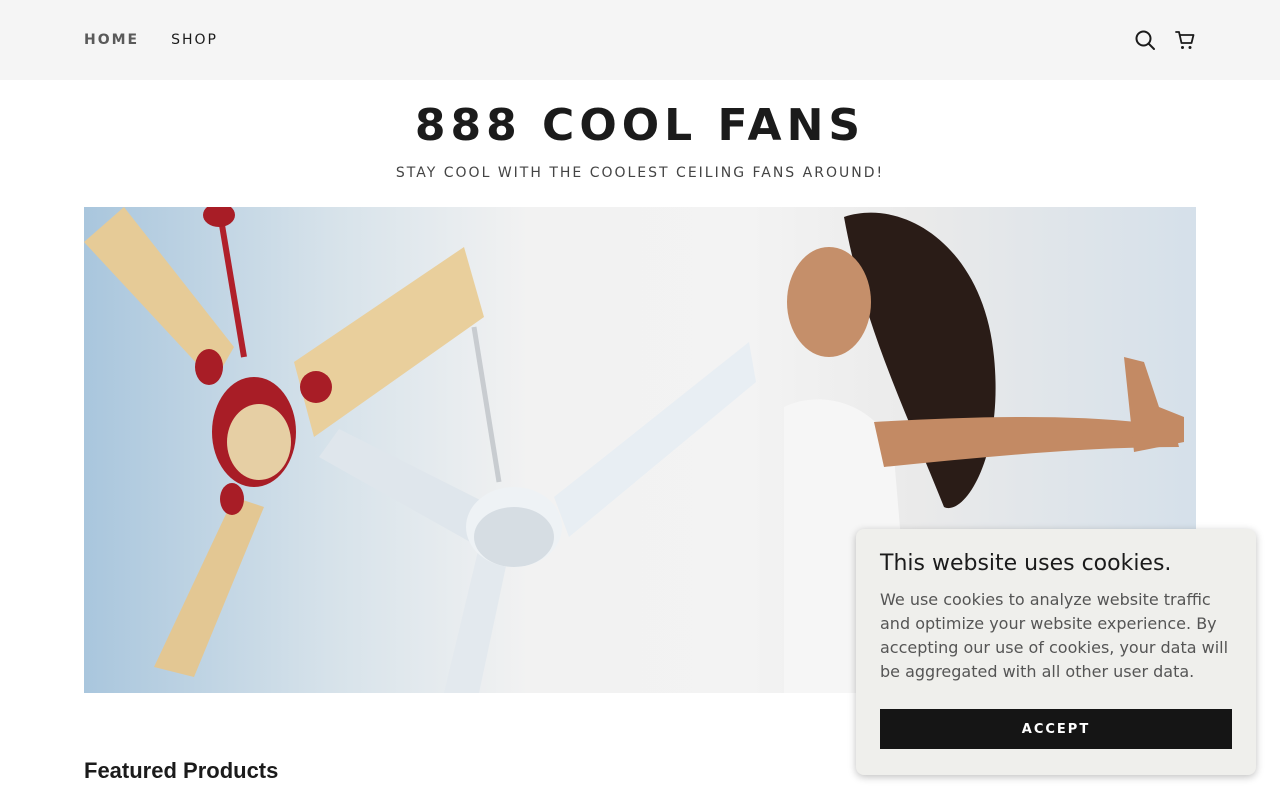 The width and height of the screenshot is (1280, 800). I want to click on main-nav: HOME SHOP, so click(151, 40).